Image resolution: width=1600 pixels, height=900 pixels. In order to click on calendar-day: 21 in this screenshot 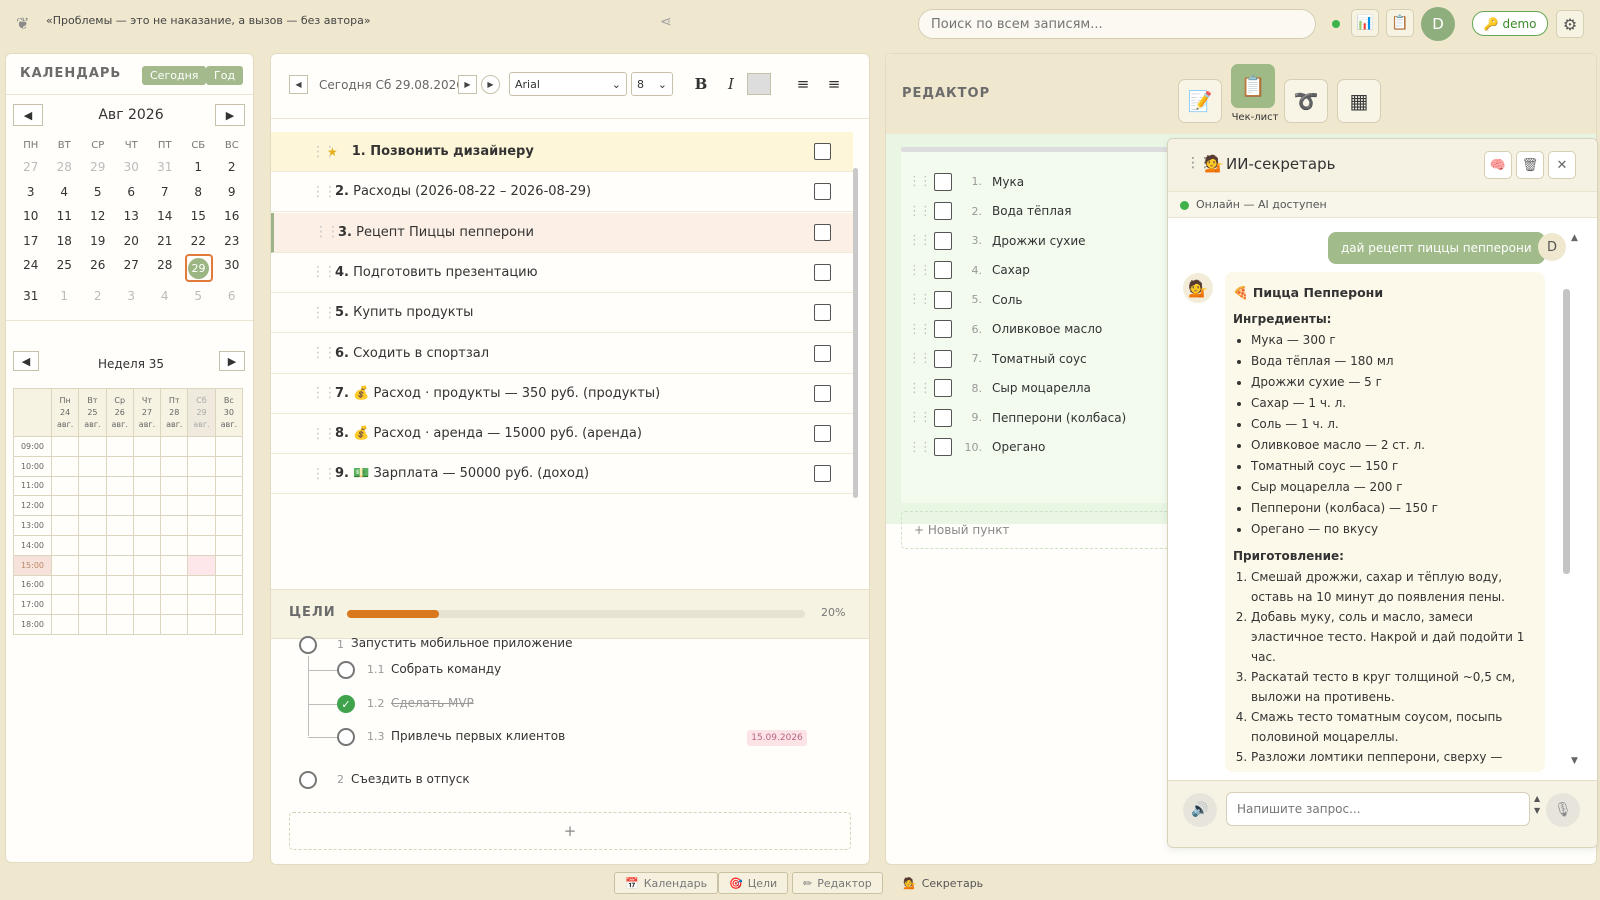, I will do `click(165, 241)`.